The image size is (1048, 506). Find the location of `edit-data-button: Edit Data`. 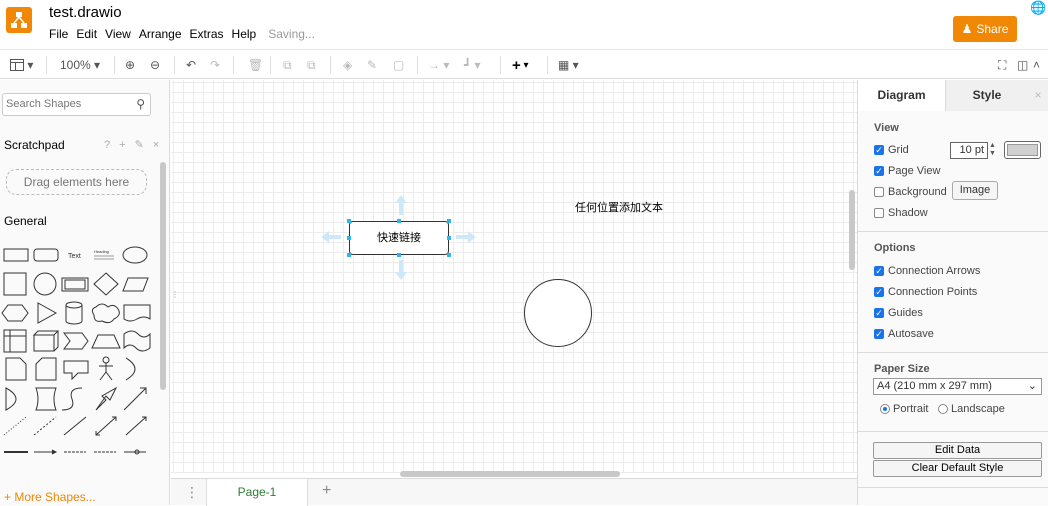

edit-data-button: Edit Data is located at coordinates (957, 450).